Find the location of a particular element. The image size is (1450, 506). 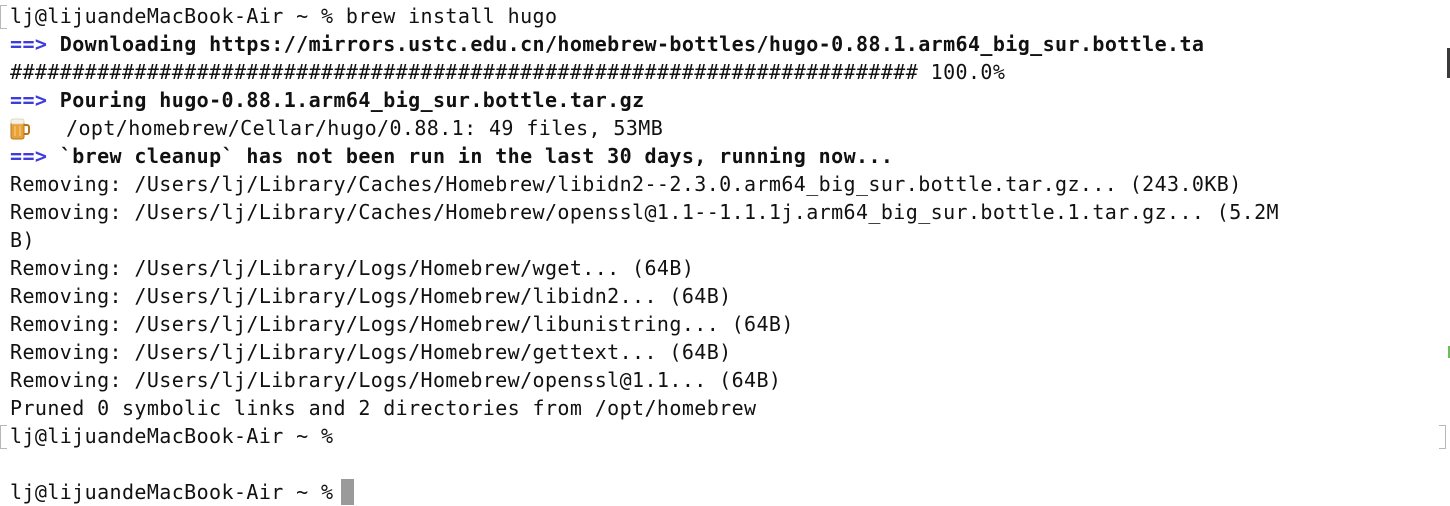

terminal-line-active-prompt: lj@lijuandeMacBook-Air ~ % is located at coordinates (182, 492).